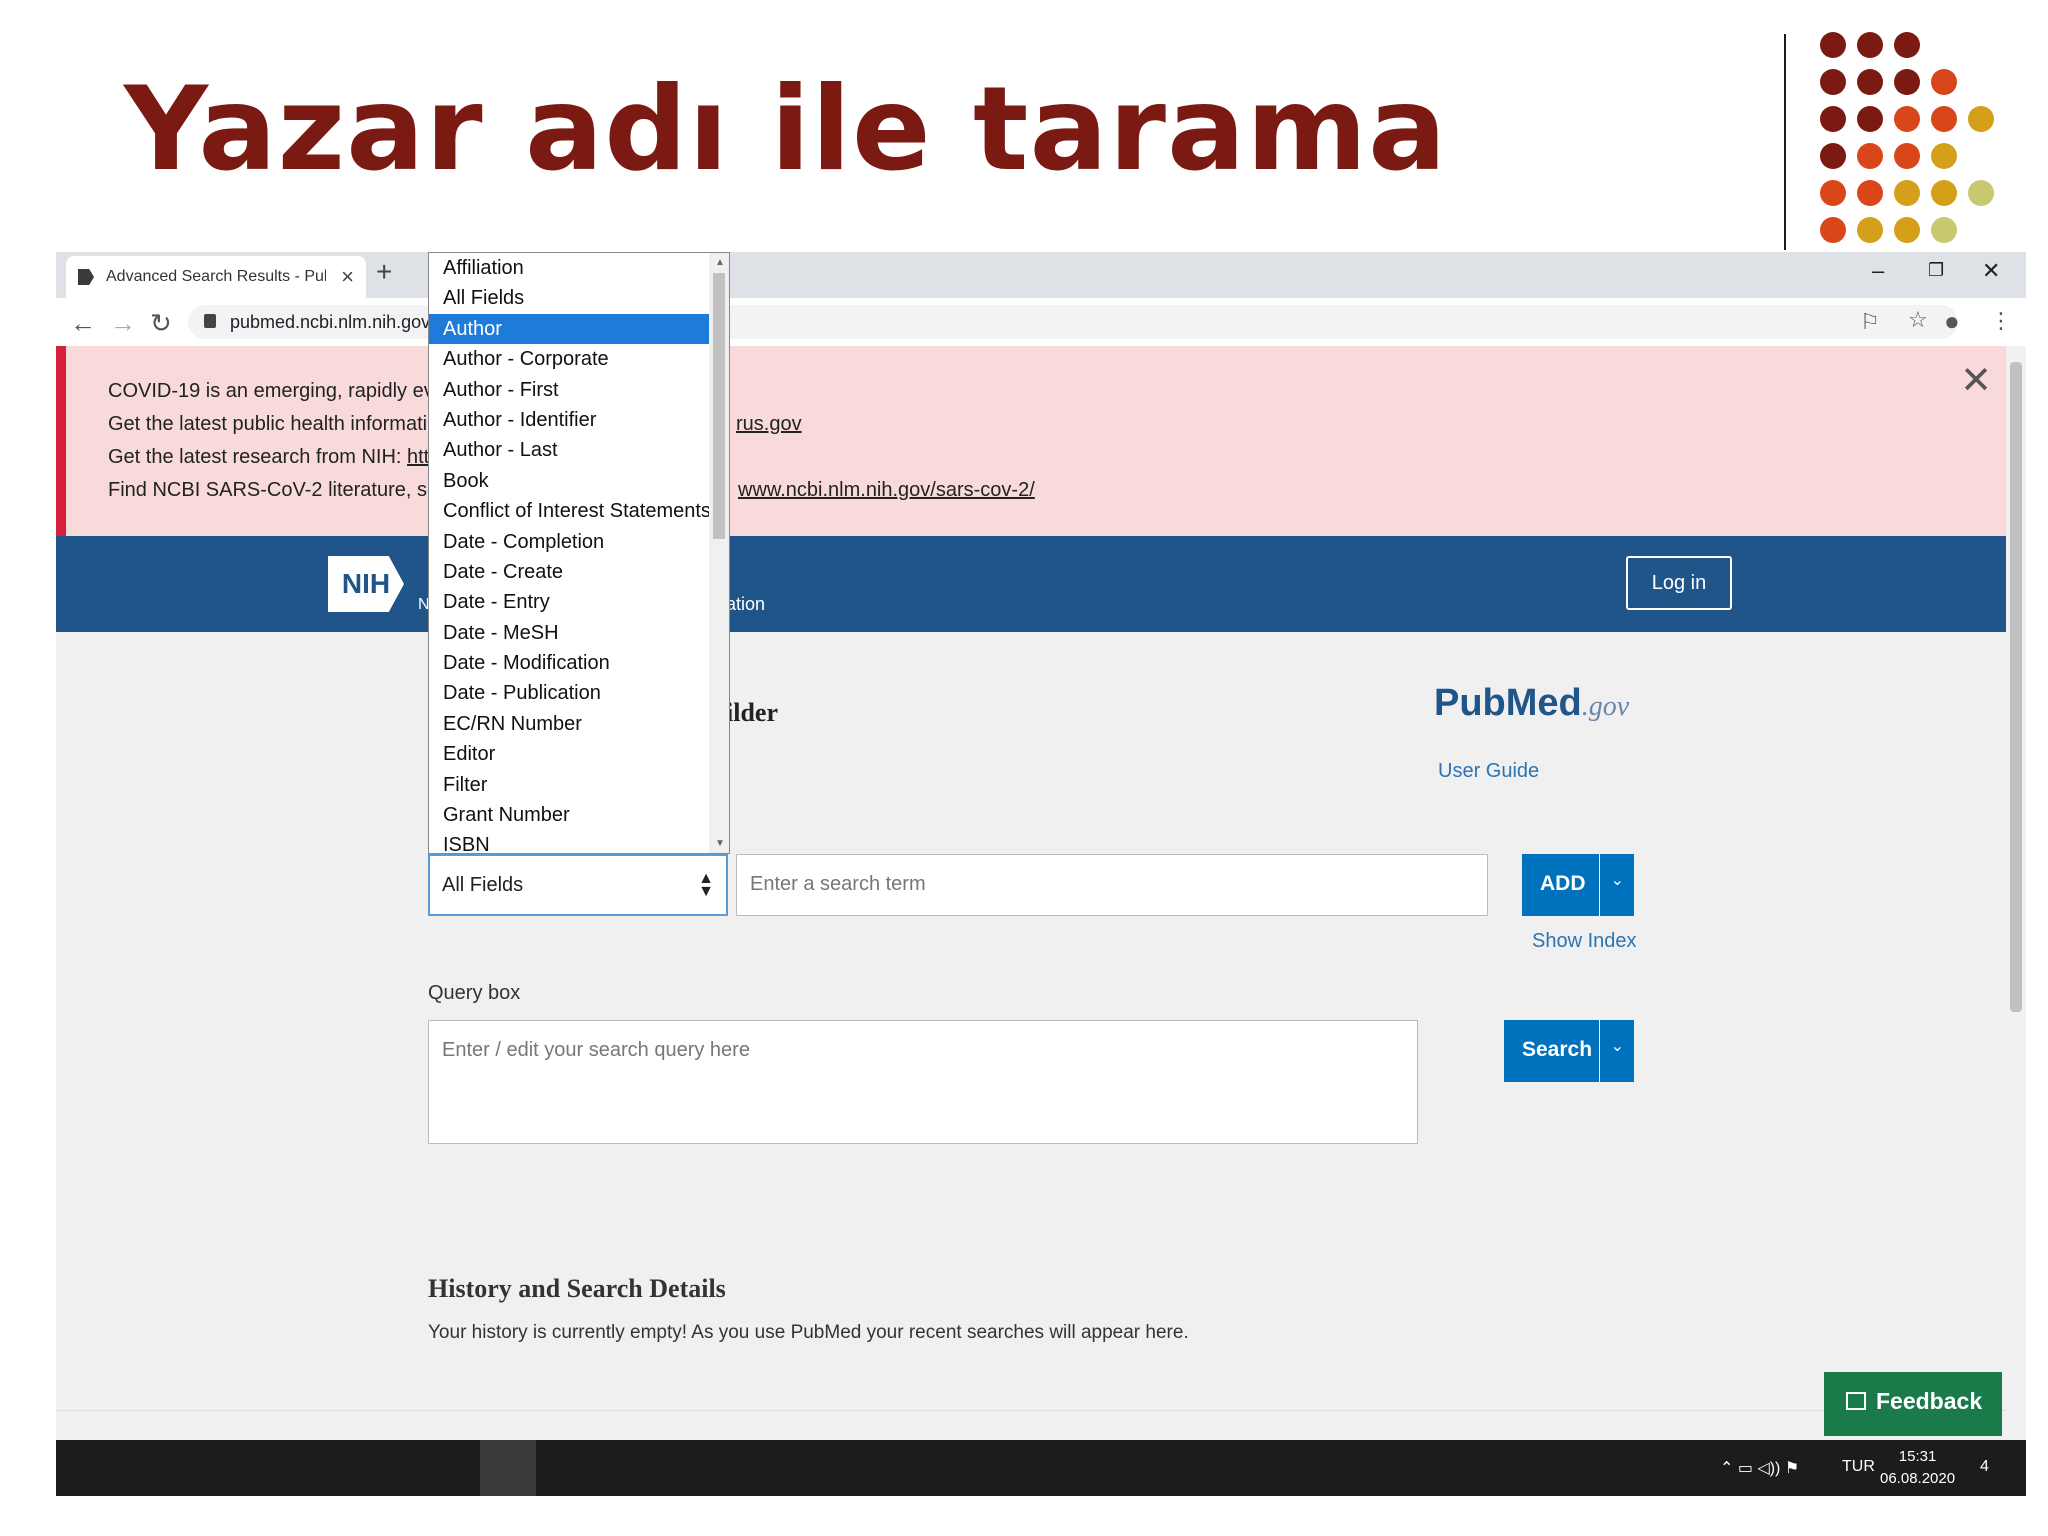  I want to click on dropdown-option: Author - Last, so click(569, 450).